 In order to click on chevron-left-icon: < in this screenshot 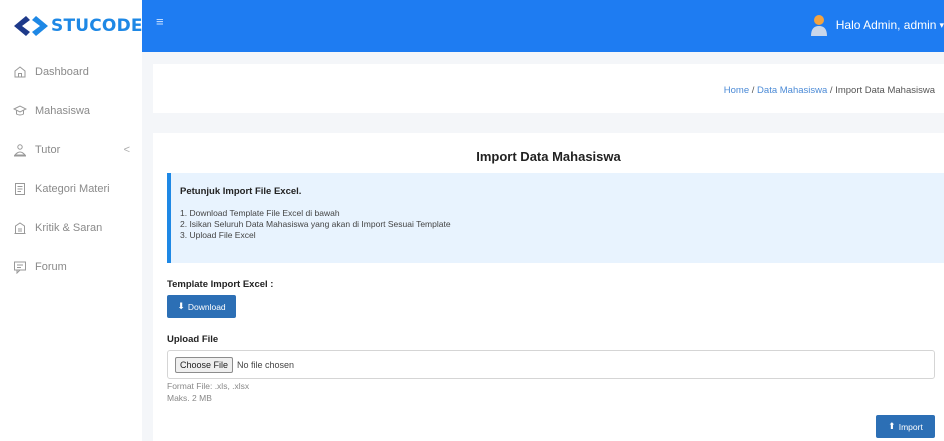, I will do `click(126, 149)`.